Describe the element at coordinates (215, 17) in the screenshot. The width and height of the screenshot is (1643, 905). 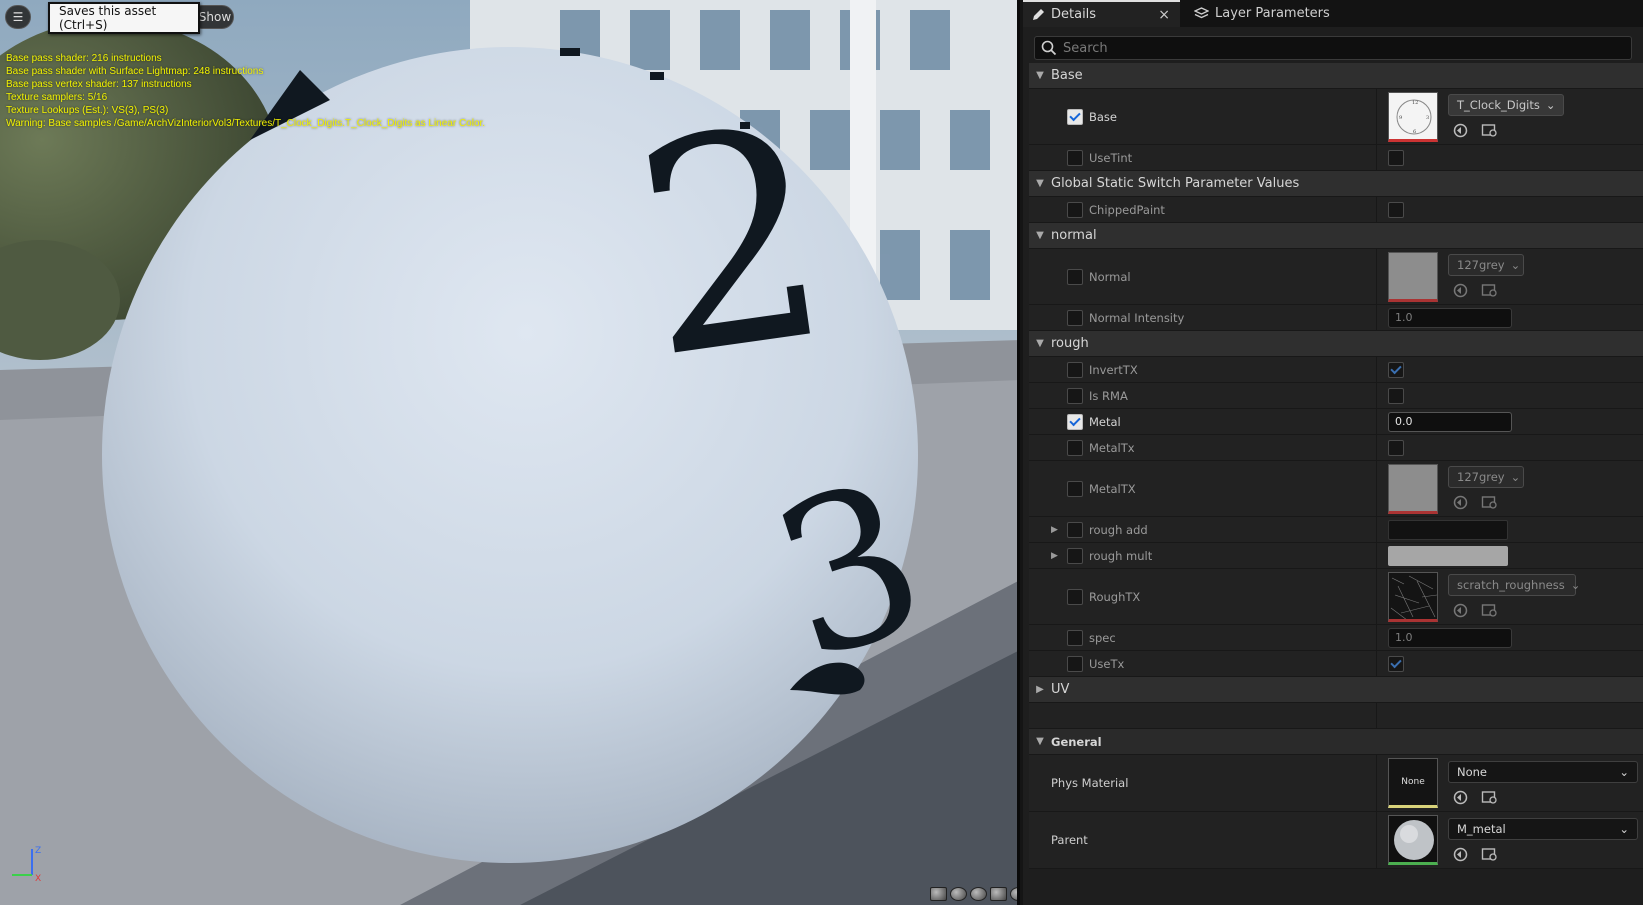
I see `show-label: Show` at that location.